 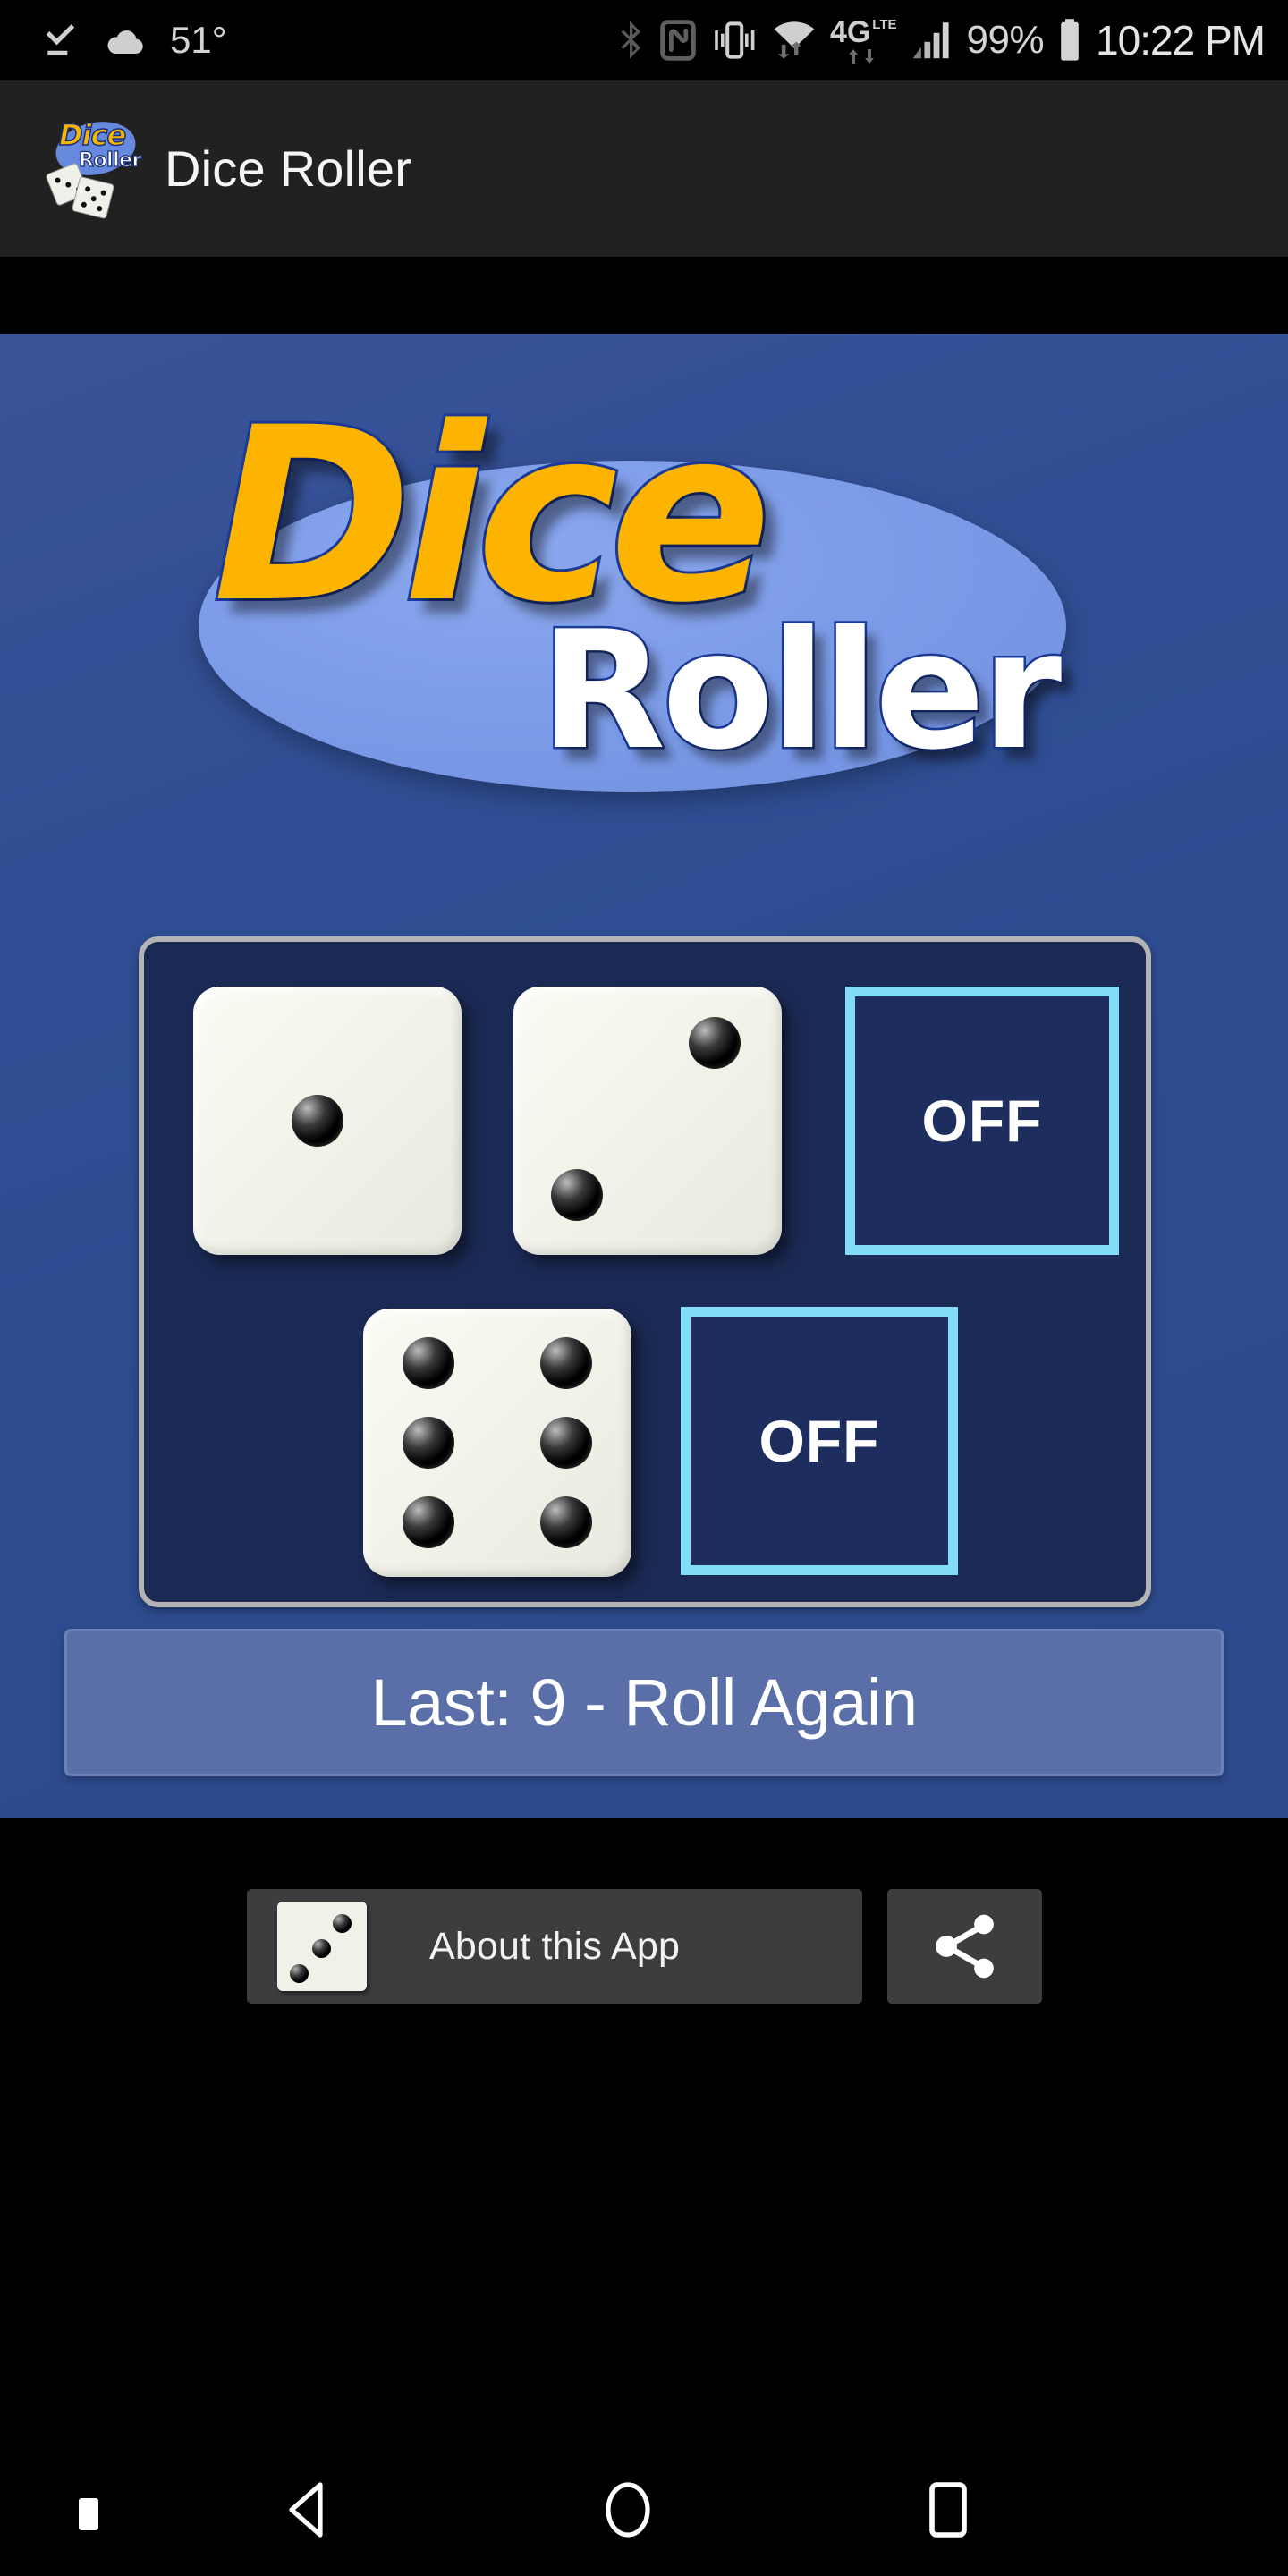 I want to click on status-bar-left: 51°, so click(x=113, y=40).